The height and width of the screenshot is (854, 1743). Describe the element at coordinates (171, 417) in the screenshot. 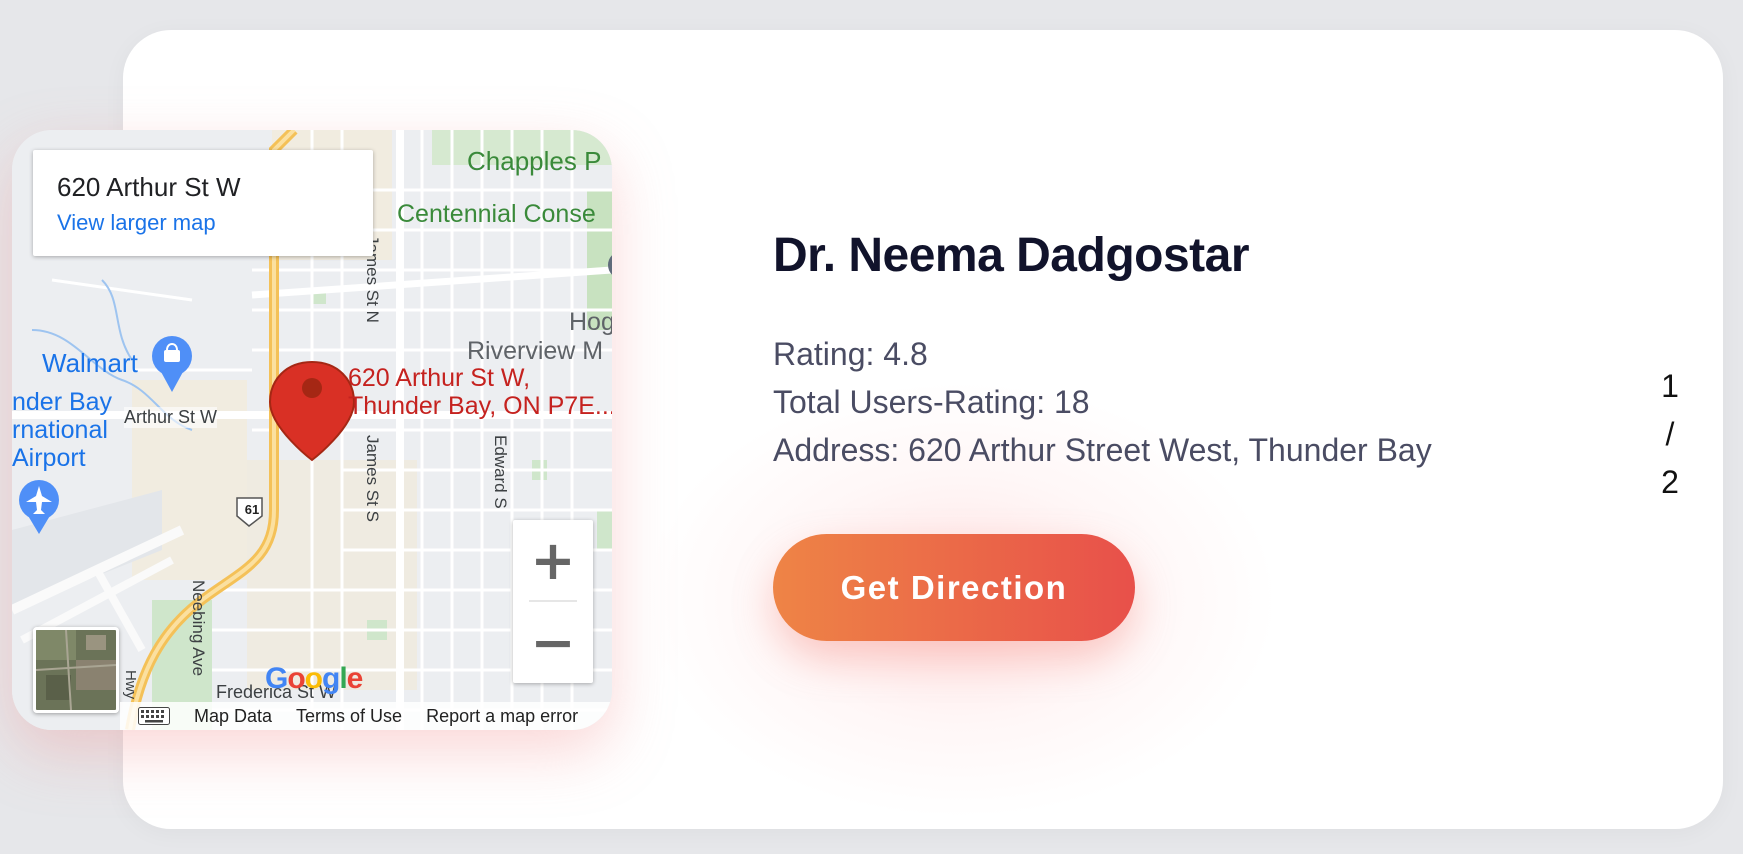

I see `street-arthur: Arthur St W` at that location.